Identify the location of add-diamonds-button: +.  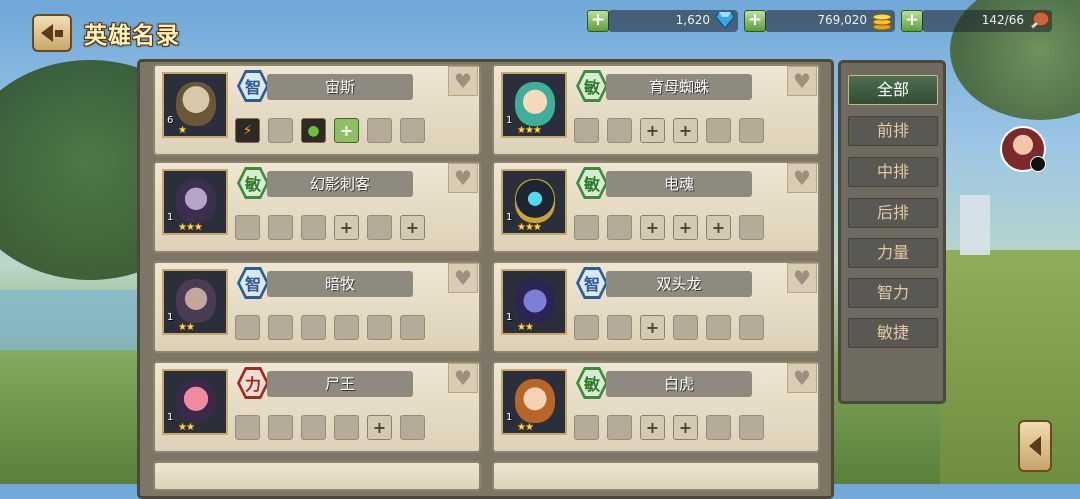
(598, 21).